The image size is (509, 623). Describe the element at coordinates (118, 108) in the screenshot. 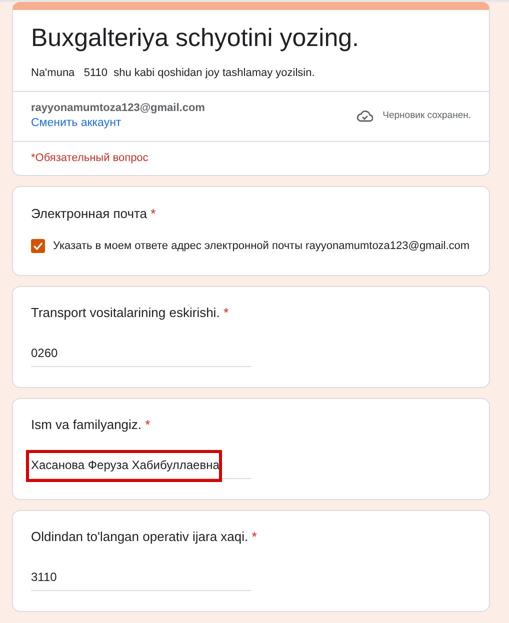

I see `account-email: rayyonamumtoza123@gmail.com` at that location.